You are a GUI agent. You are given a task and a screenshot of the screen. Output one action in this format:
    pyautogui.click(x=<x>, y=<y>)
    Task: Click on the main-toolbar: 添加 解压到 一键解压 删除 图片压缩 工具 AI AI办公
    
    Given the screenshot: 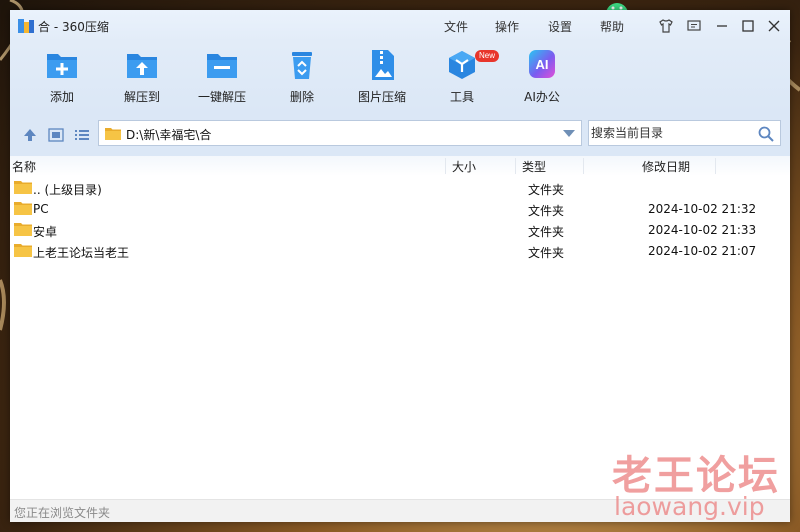 What is the action you would take?
    pyautogui.click(x=400, y=77)
    